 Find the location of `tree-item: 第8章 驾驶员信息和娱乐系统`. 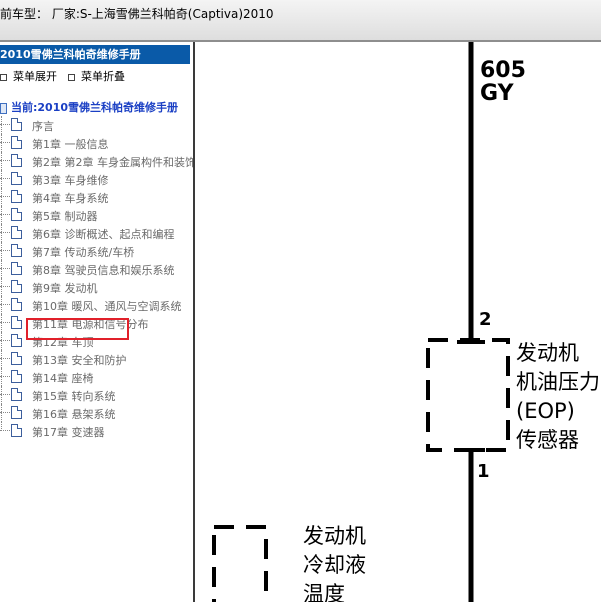

tree-item: 第8章 驾驶员信息和娱乐系统 is located at coordinates (96, 269).